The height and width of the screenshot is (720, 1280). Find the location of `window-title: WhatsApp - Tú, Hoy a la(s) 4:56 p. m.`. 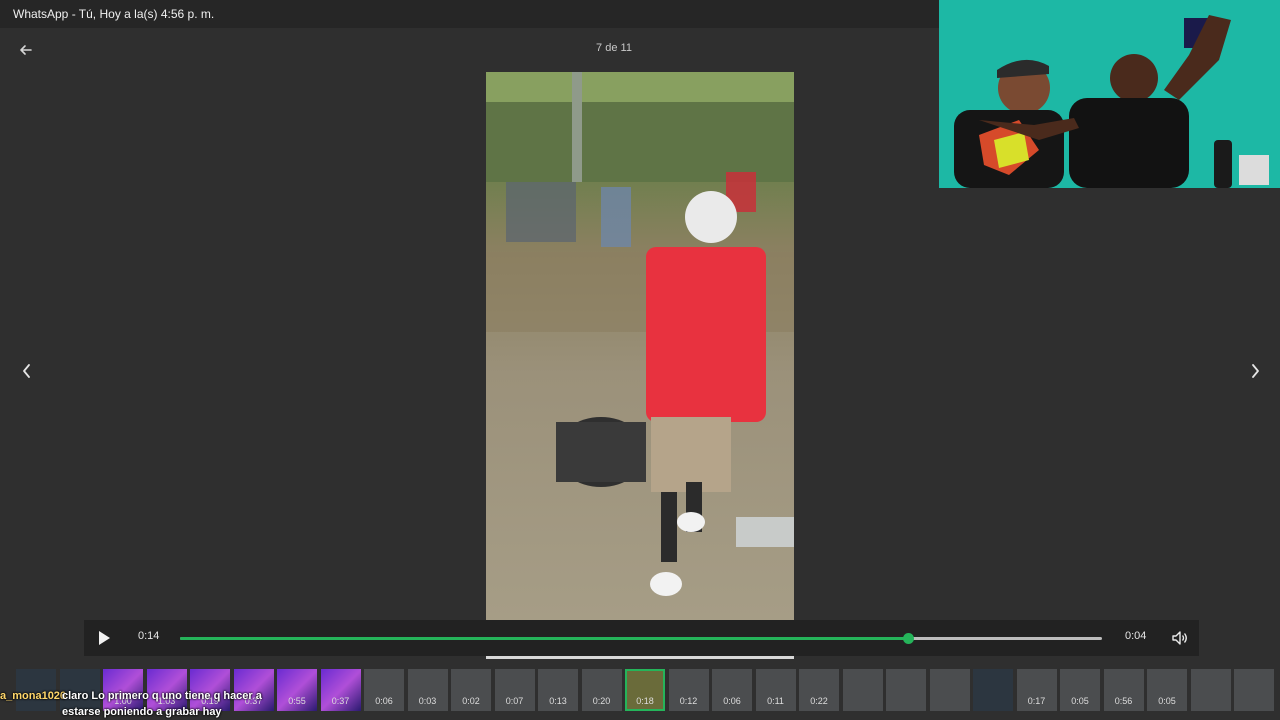

window-title: WhatsApp - Tú, Hoy a la(s) 4:56 p. m. is located at coordinates (114, 14).